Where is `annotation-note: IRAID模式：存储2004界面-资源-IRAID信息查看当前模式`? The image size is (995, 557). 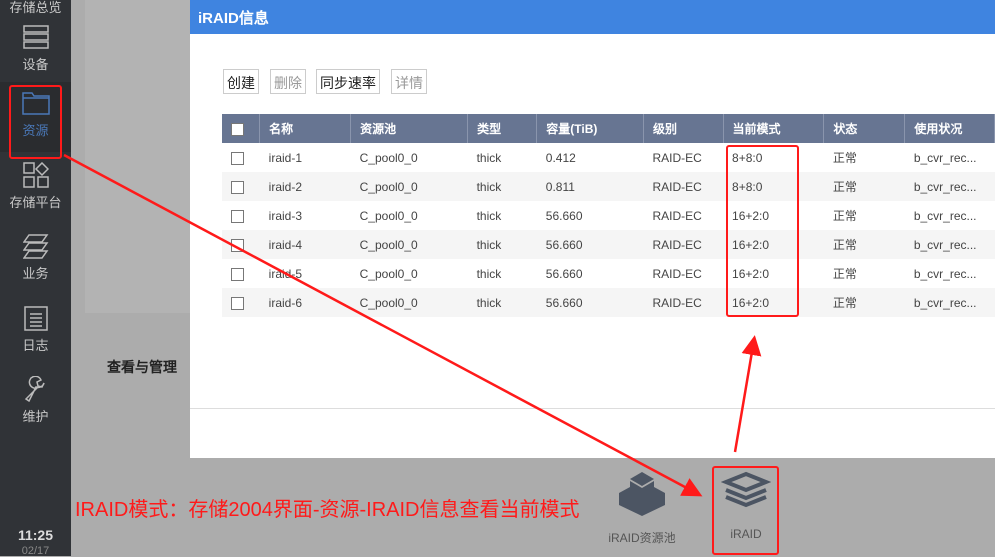 annotation-note: IRAID模式：存储2004界面-资源-IRAID信息查看当前模式 is located at coordinates (327, 510).